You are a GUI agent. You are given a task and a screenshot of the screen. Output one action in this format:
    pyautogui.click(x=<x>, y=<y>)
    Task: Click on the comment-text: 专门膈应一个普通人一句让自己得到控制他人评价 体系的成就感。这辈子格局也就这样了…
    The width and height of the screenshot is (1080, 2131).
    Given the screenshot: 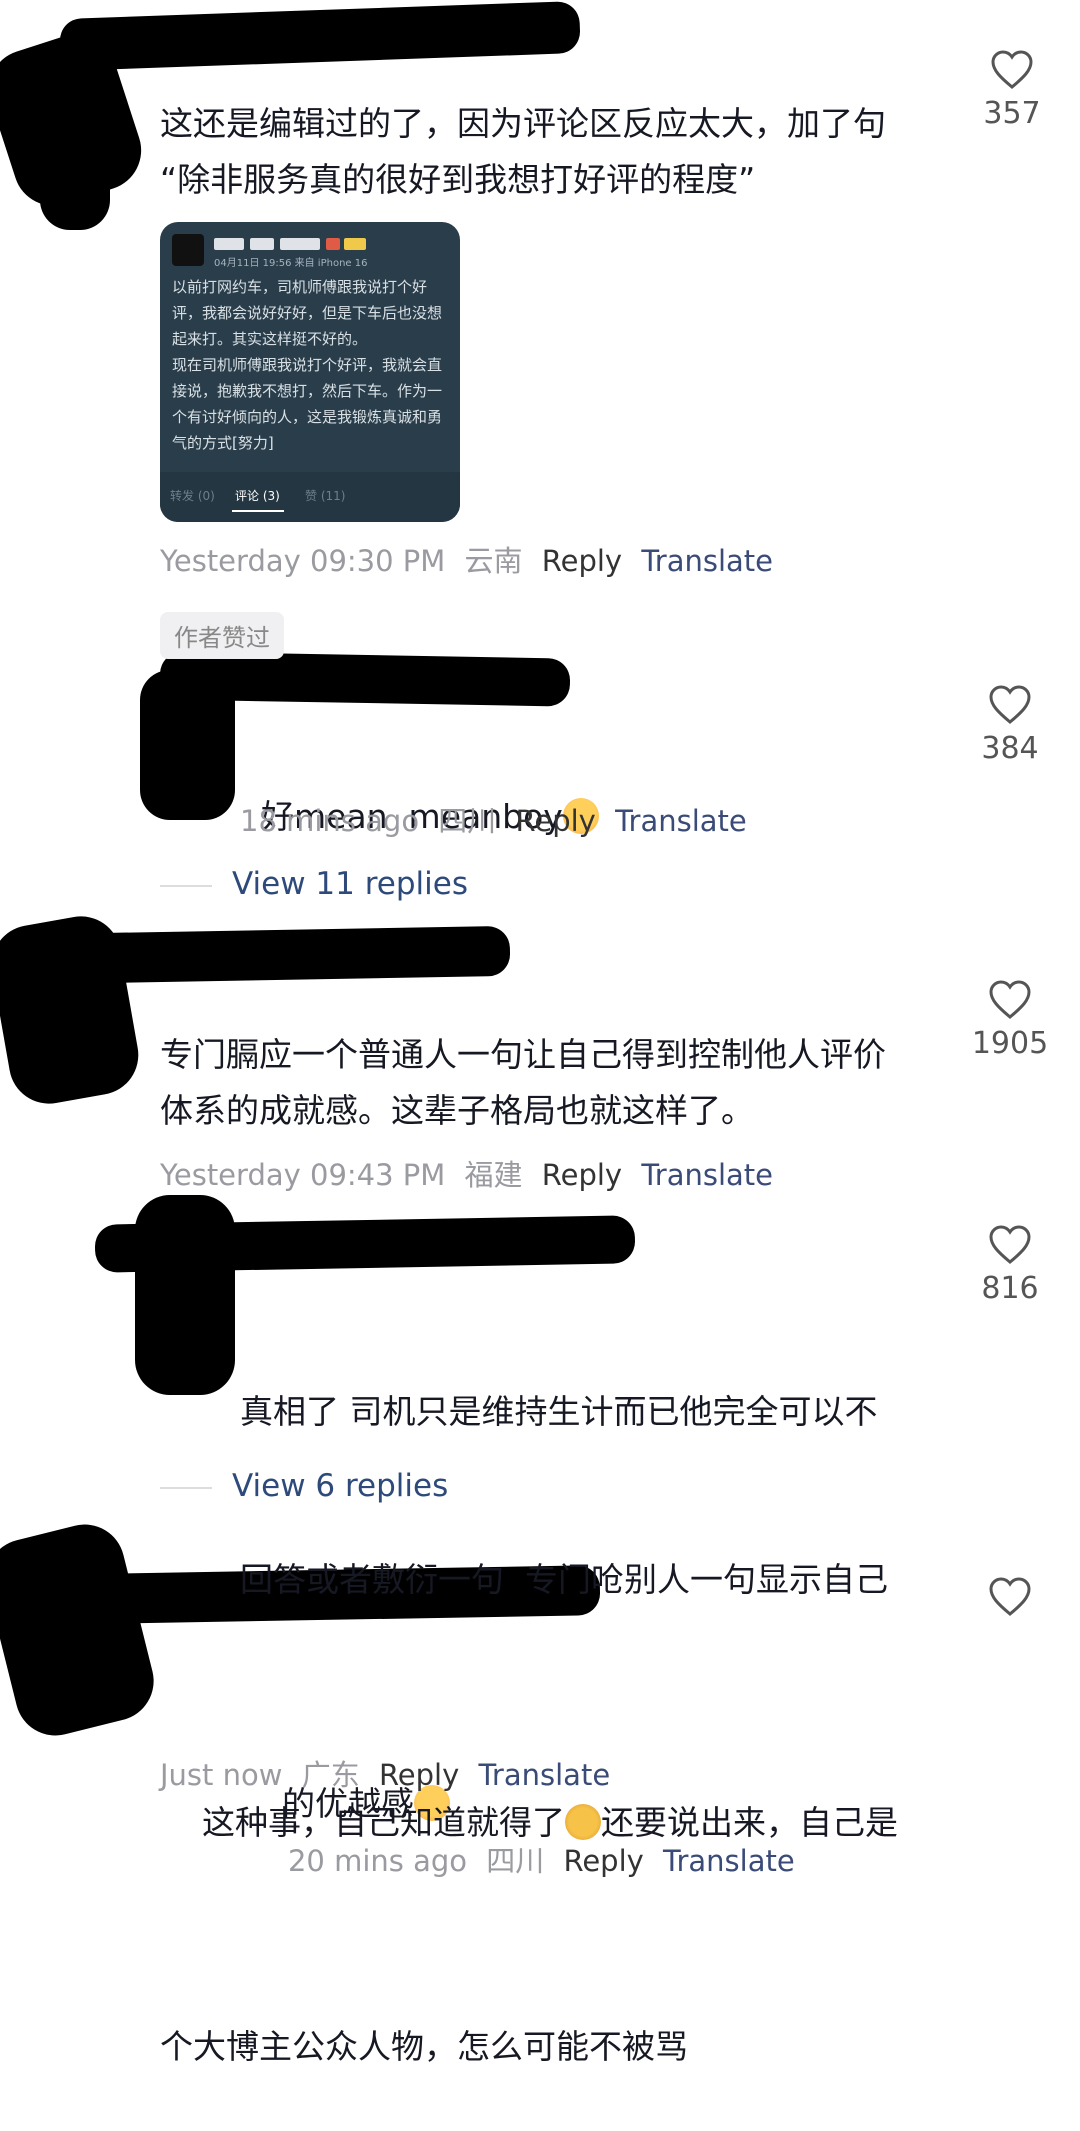 What is the action you would take?
    pyautogui.click(x=523, y=1082)
    